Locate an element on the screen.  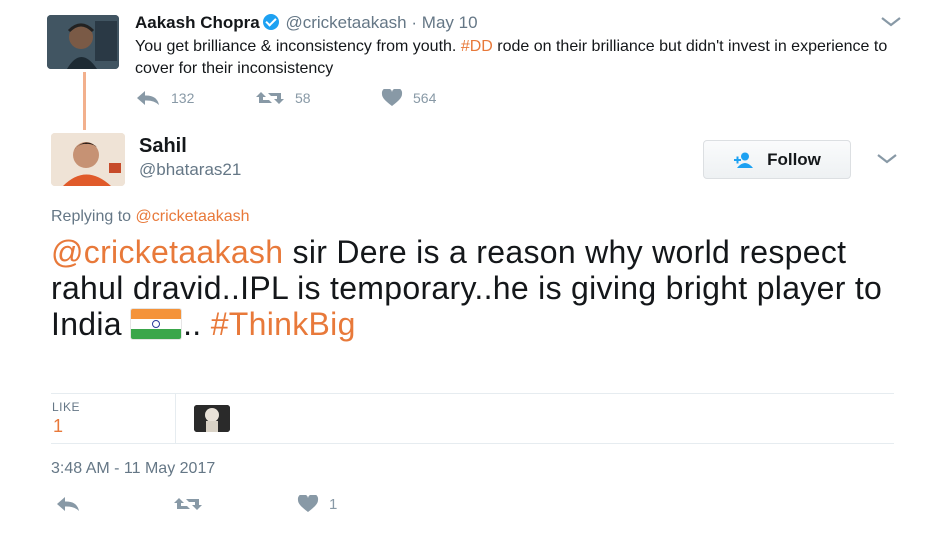
parent-tweet-actions: 132 58 564 is located at coordinates (285, 98).